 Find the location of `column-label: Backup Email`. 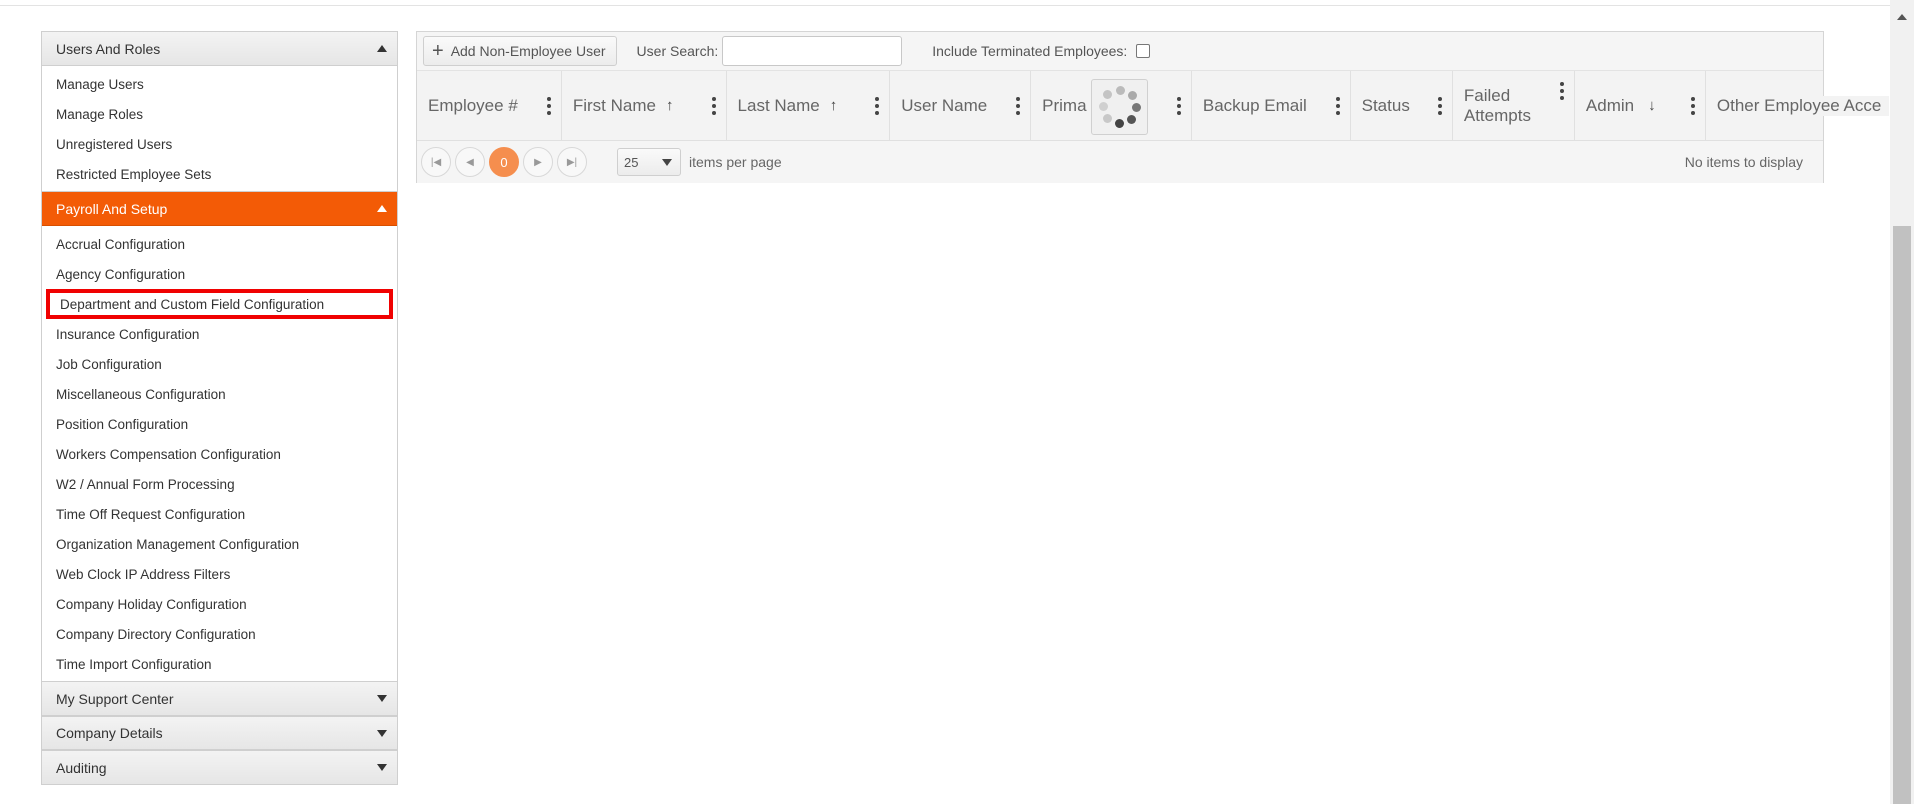

column-label: Backup Email is located at coordinates (1254, 105).